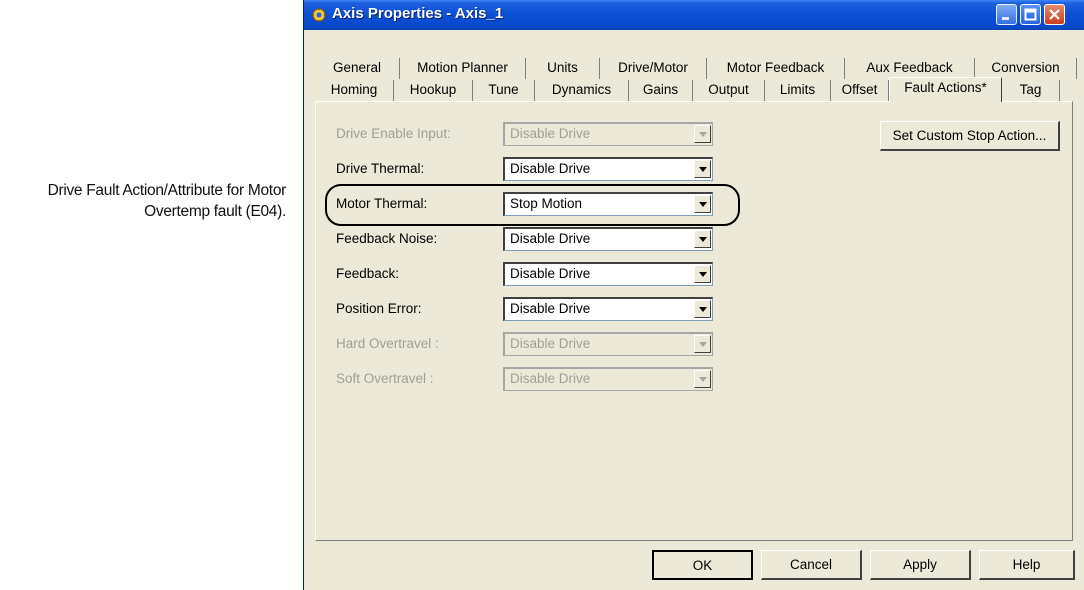 This screenshot has width=1084, height=590. What do you see at coordinates (910, 68) in the screenshot?
I see `tab-aux-feedback: Aux Feedback` at bounding box center [910, 68].